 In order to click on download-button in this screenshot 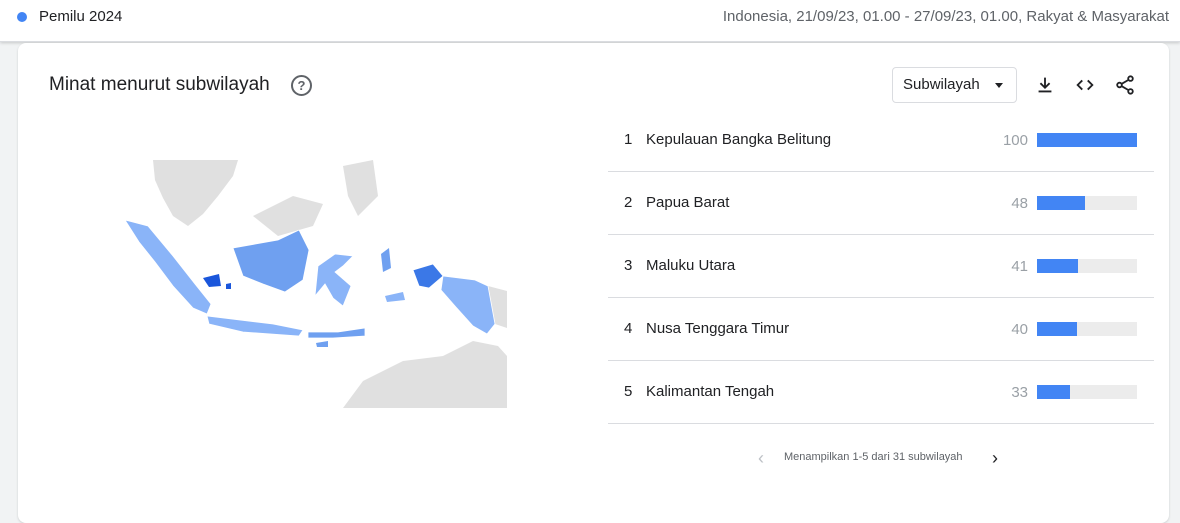, I will do `click(1045, 85)`.